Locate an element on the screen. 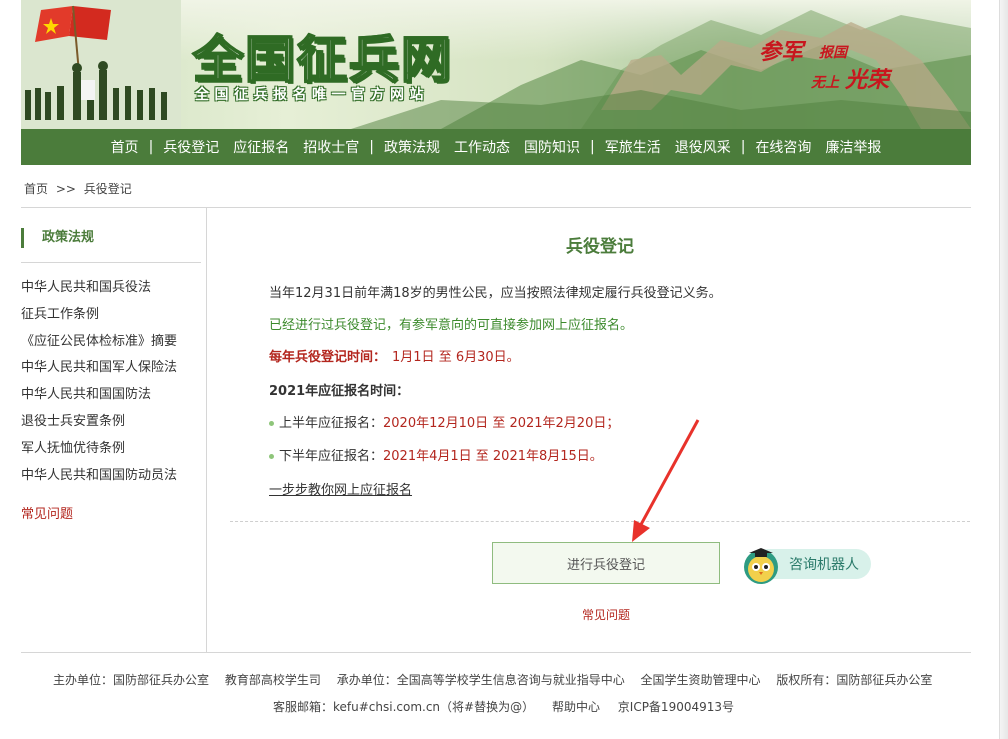  registration-time: 每年兵役登记时间： 1月1日 至 6月30日。 is located at coordinates (394, 355).